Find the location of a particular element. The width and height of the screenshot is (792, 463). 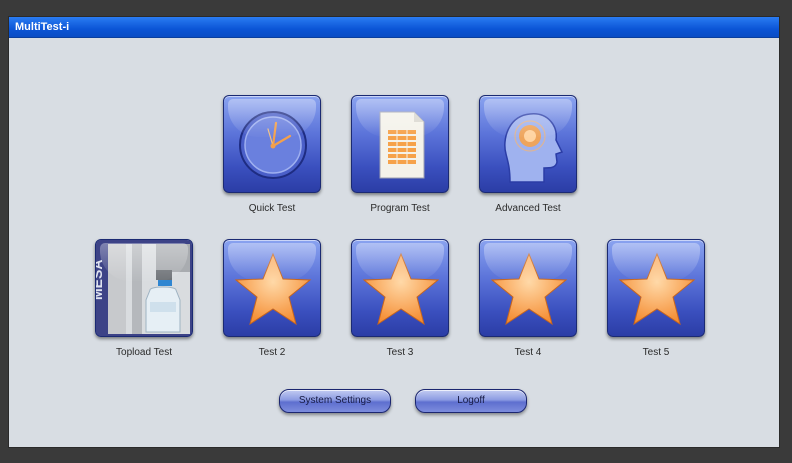

topload-test-tile: MESA Topload Test is located at coordinates (144, 299).